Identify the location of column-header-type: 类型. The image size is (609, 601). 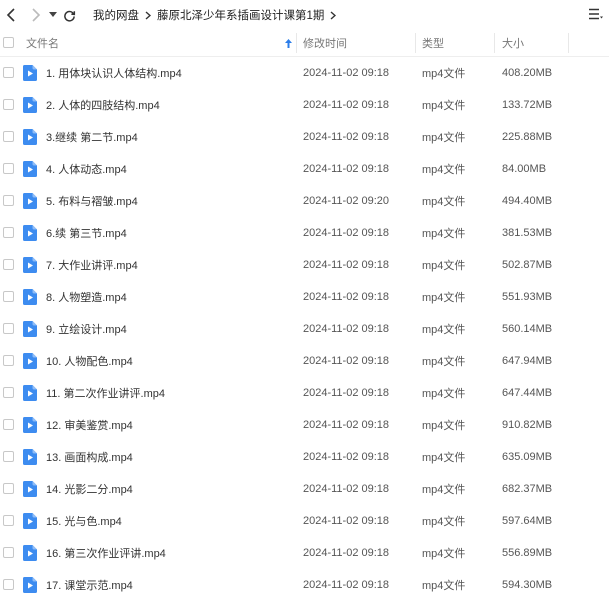
(457, 43).